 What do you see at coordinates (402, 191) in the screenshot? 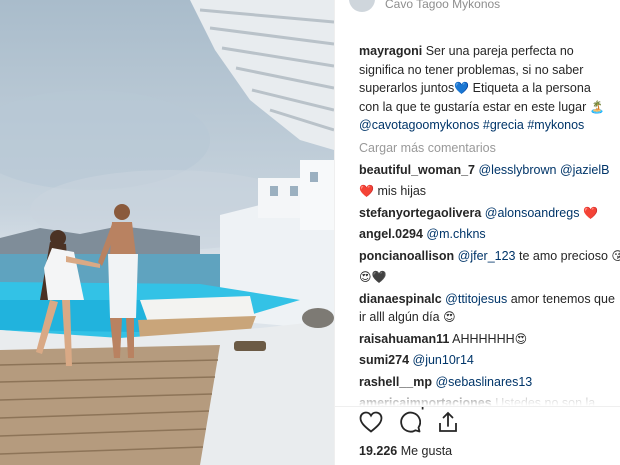
I see `comment-text: mis hijas` at bounding box center [402, 191].